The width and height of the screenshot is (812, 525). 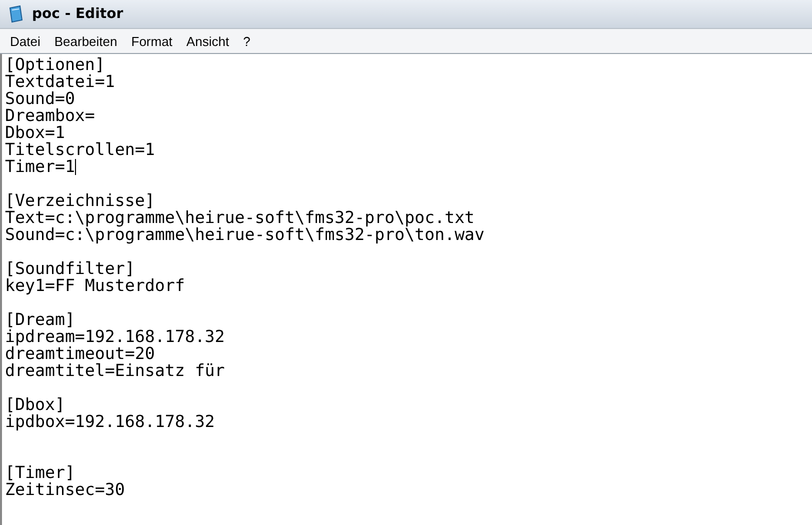 What do you see at coordinates (80, 200) in the screenshot?
I see `text-line: [Verzeichnisse]` at bounding box center [80, 200].